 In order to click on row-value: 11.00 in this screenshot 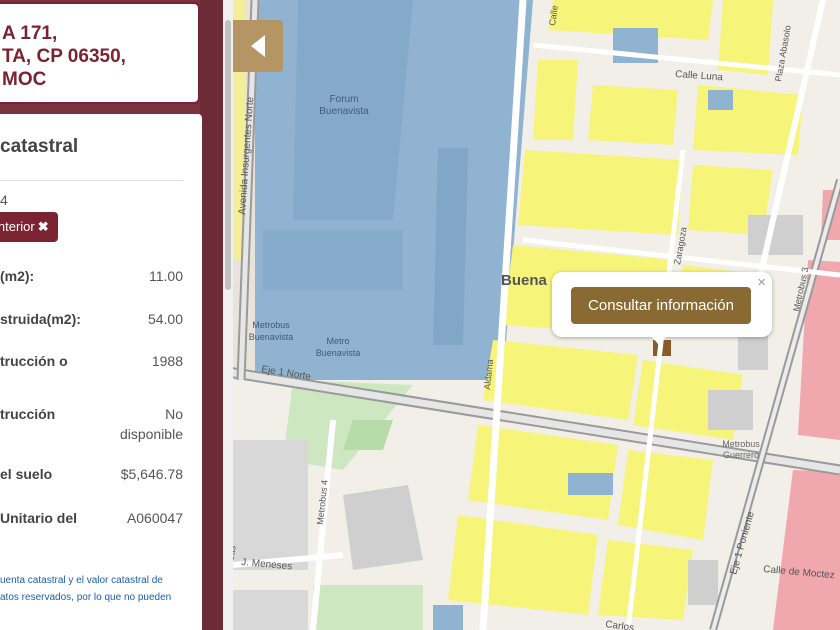, I will do `click(166, 276)`.